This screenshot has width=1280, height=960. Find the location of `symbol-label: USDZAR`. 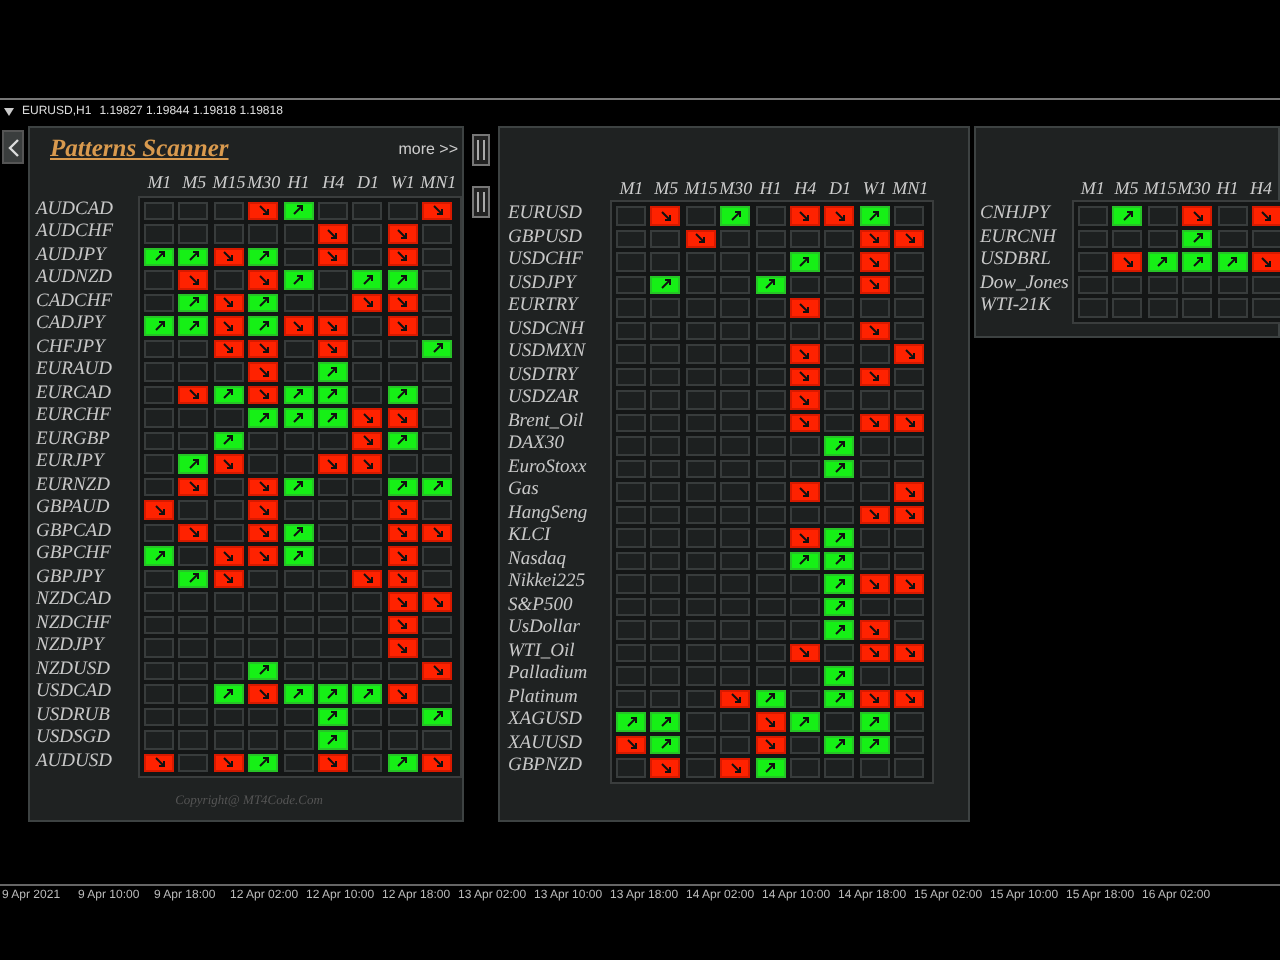

symbol-label: USDZAR is located at coordinates (544, 399).